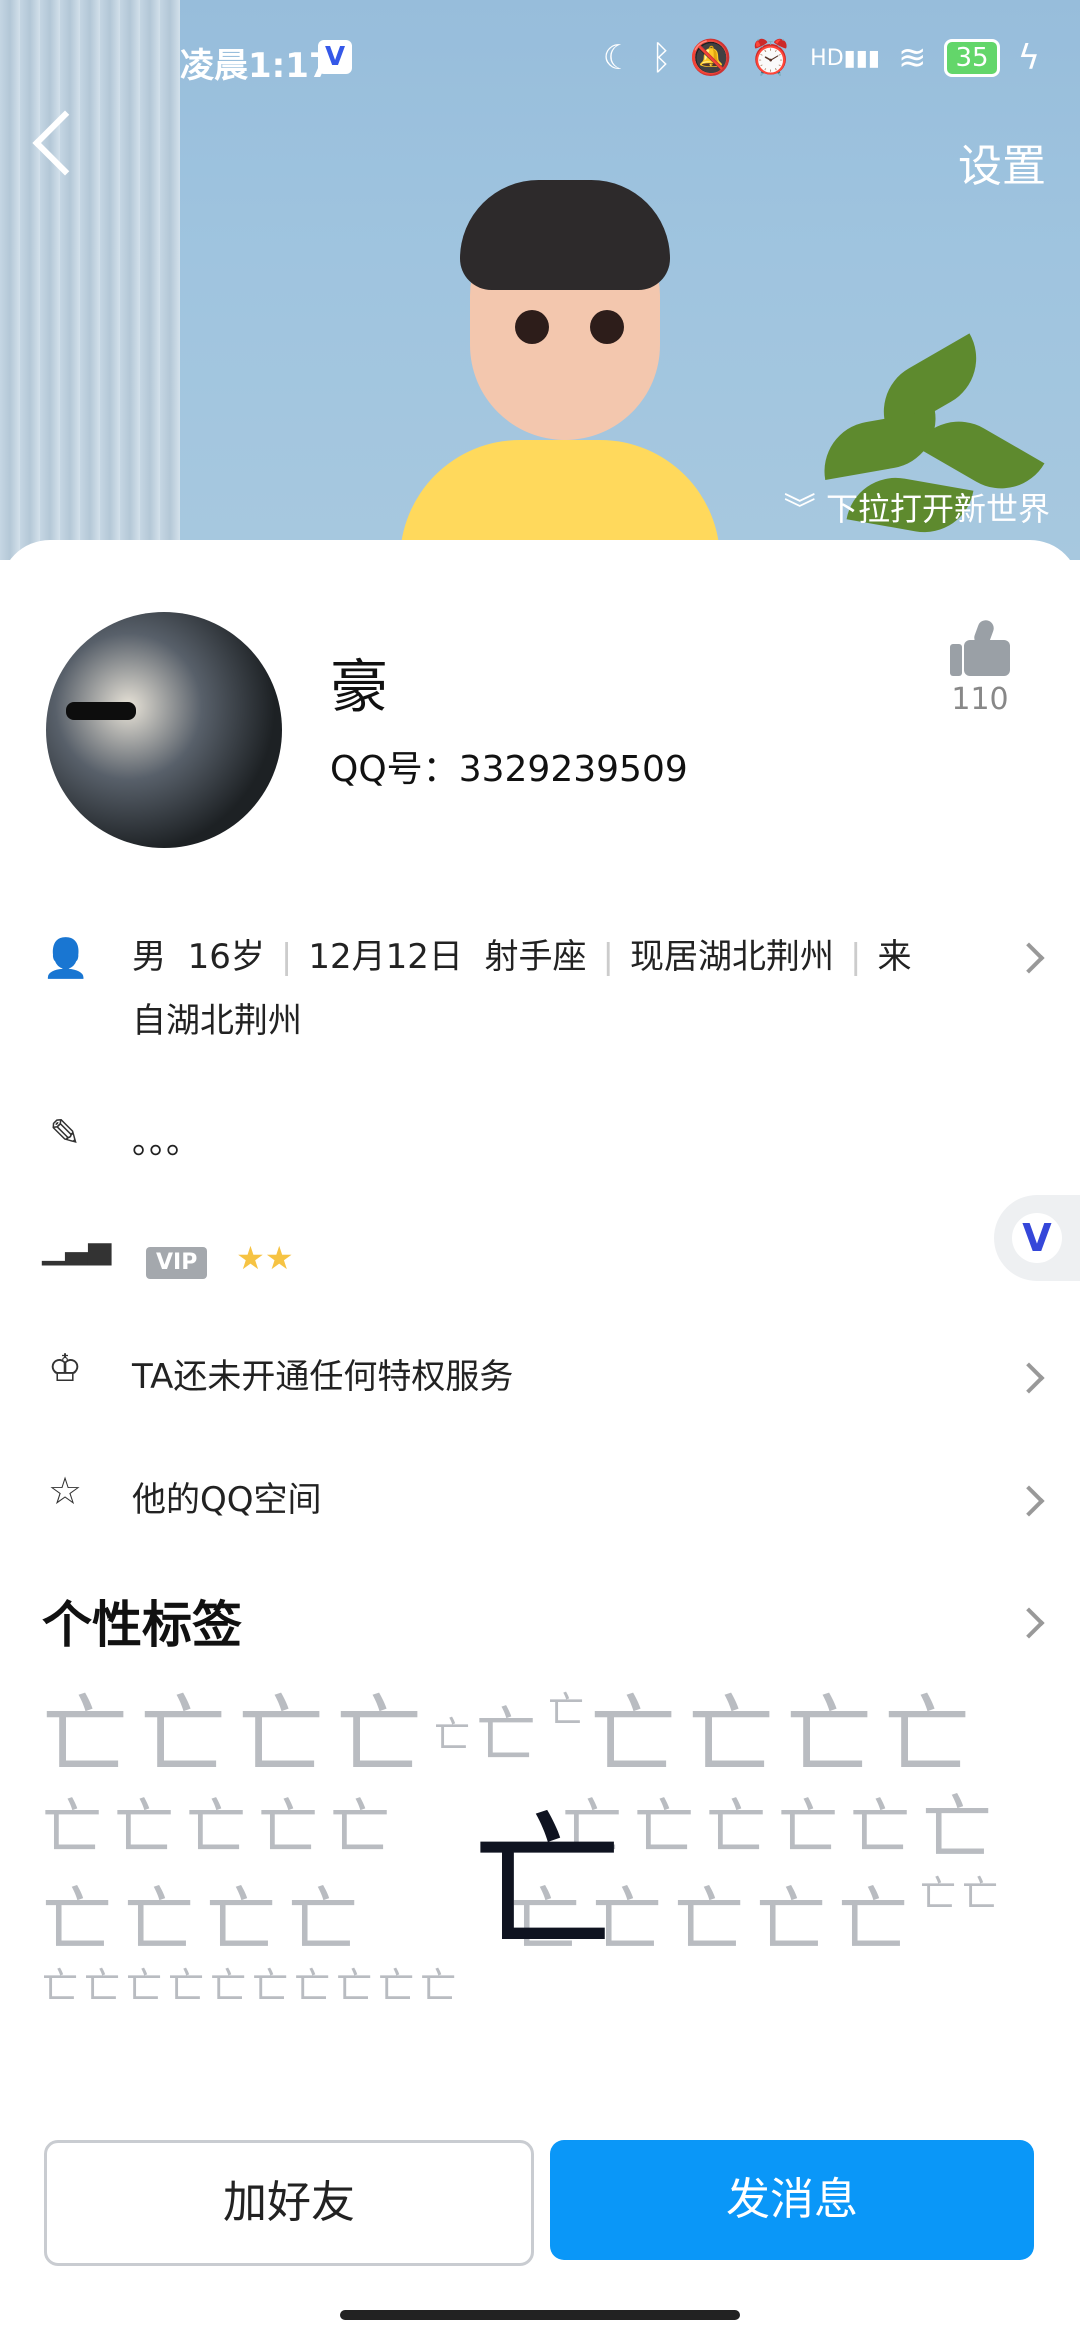  I want to click on thumbs-up-icon, so click(980, 647).